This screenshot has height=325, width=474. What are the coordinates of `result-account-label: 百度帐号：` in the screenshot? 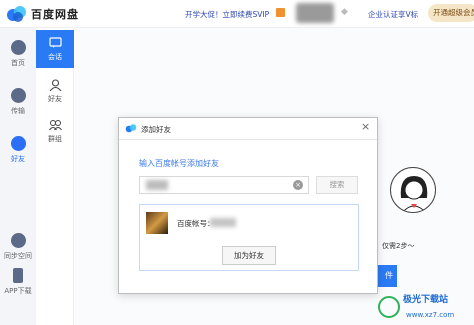 It's located at (196, 223).